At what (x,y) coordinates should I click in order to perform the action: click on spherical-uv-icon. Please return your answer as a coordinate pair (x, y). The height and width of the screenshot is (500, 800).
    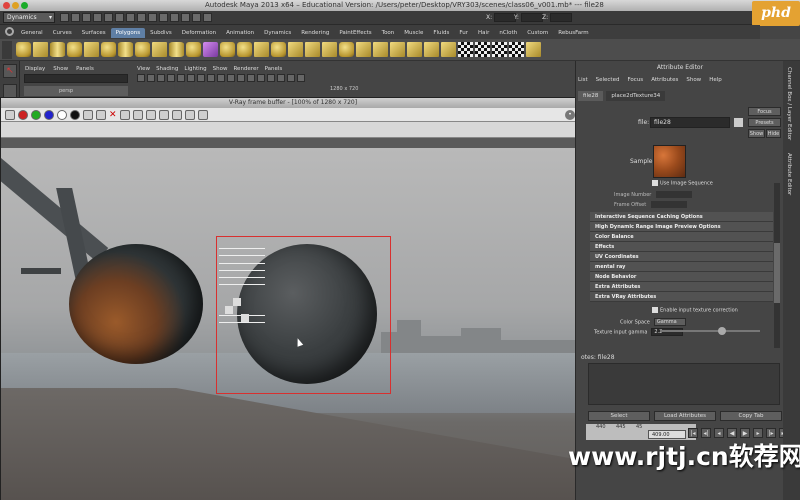
    Looking at the image, I should click on (499, 49).